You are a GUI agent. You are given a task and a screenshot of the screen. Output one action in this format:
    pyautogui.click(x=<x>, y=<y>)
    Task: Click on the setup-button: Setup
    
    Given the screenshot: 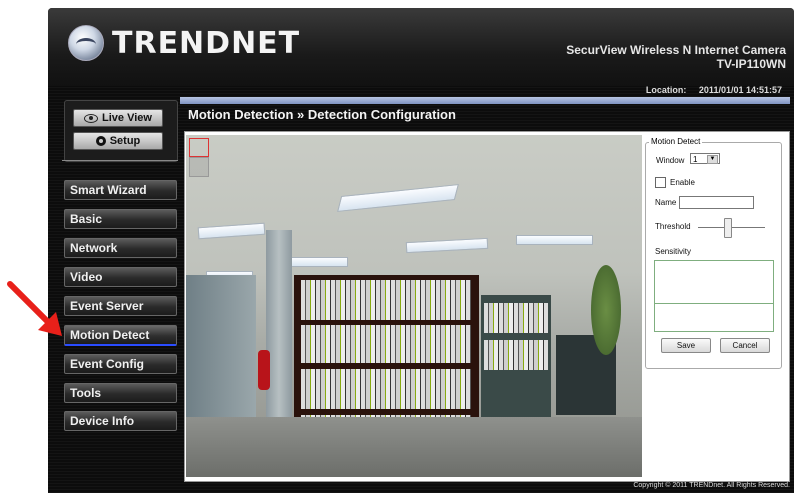 What is the action you would take?
    pyautogui.click(x=118, y=141)
    